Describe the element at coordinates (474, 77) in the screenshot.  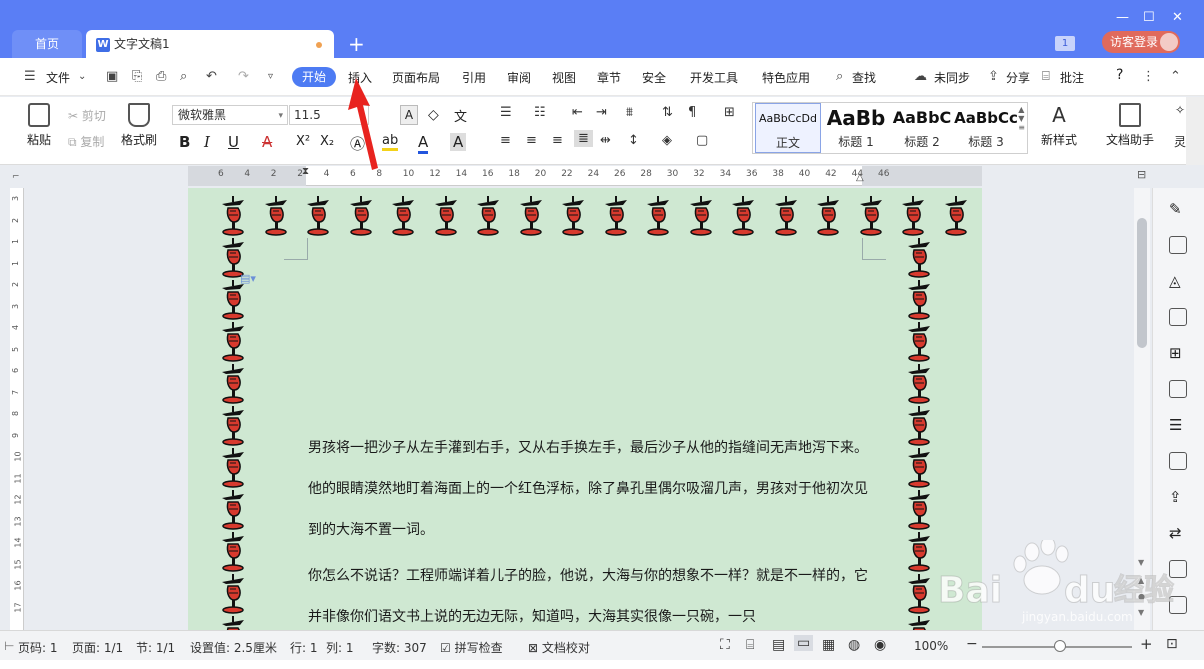
I see `tab-references: 引用` at that location.